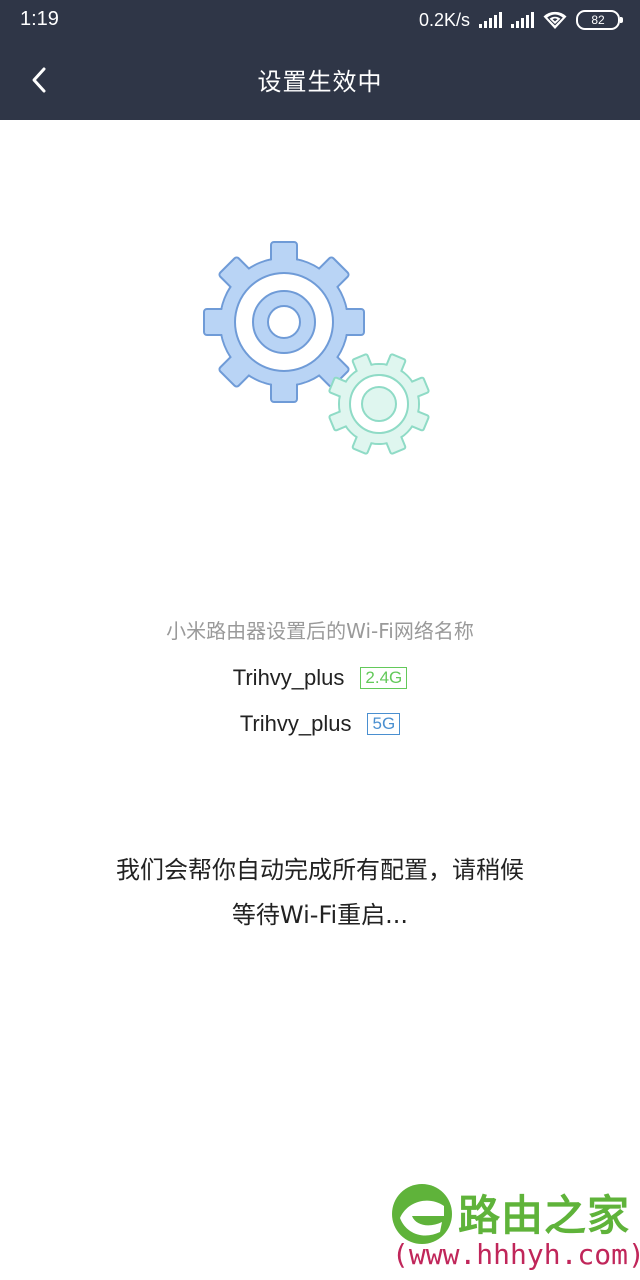 The height and width of the screenshot is (1280, 640). What do you see at coordinates (320, 20) in the screenshot?
I see `status-bar: 1:19 0.2K/s 82` at bounding box center [320, 20].